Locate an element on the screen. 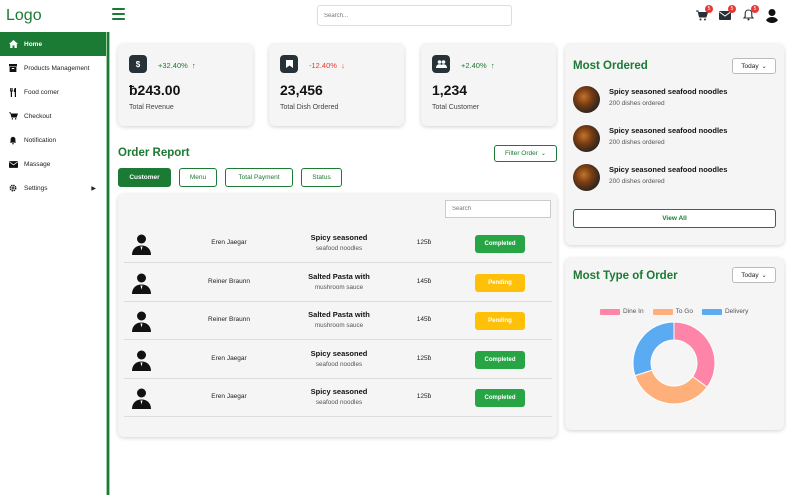 The width and height of the screenshot is (793, 495). mail-badge: 5 is located at coordinates (732, 9).